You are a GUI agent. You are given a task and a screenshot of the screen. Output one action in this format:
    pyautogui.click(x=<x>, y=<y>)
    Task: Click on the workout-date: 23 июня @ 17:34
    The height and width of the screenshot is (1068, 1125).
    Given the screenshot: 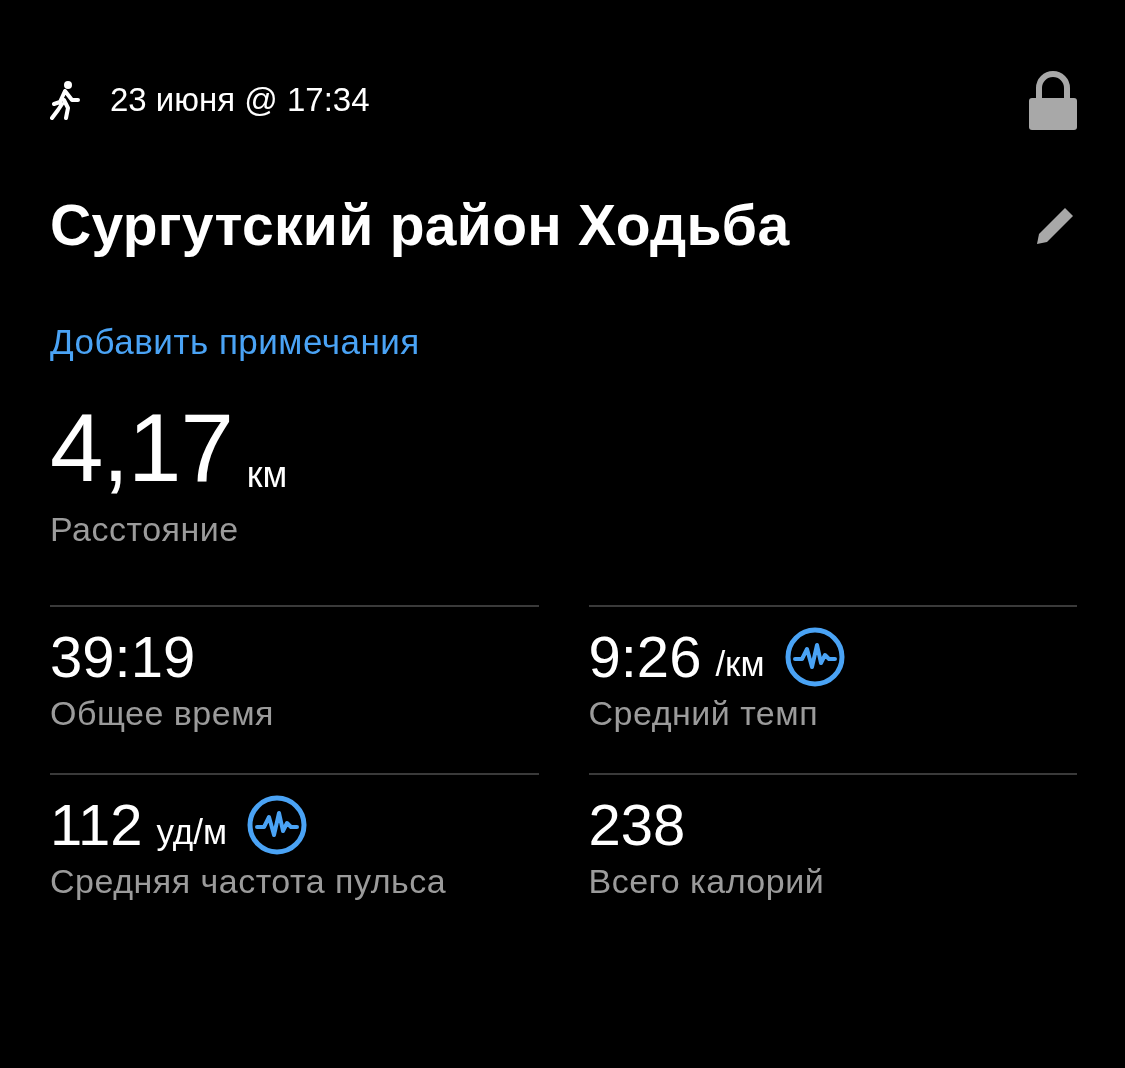 What is the action you would take?
    pyautogui.click(x=240, y=100)
    